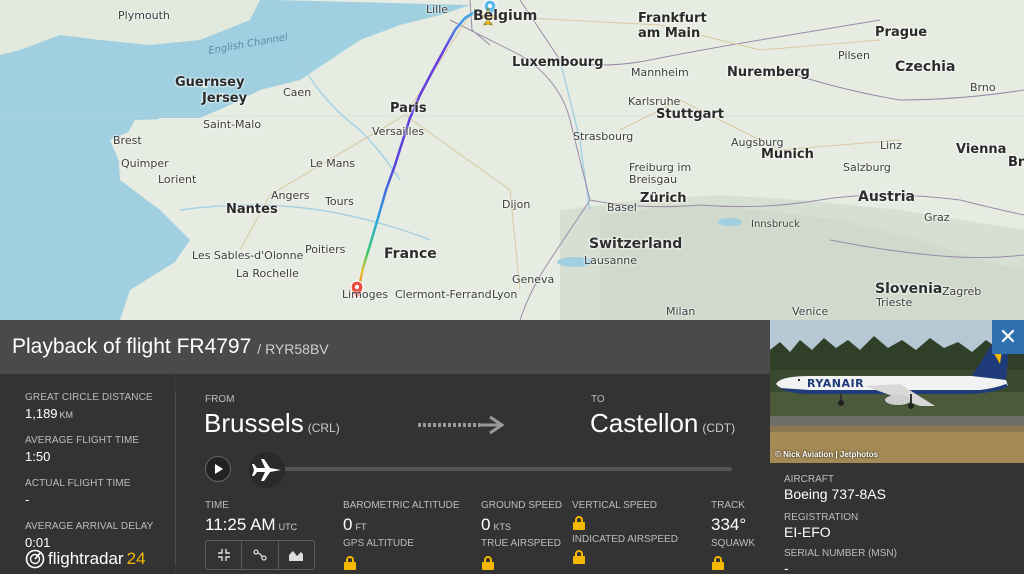  What do you see at coordinates (27, 499) in the screenshot?
I see `actual-time-value: -` at bounding box center [27, 499].